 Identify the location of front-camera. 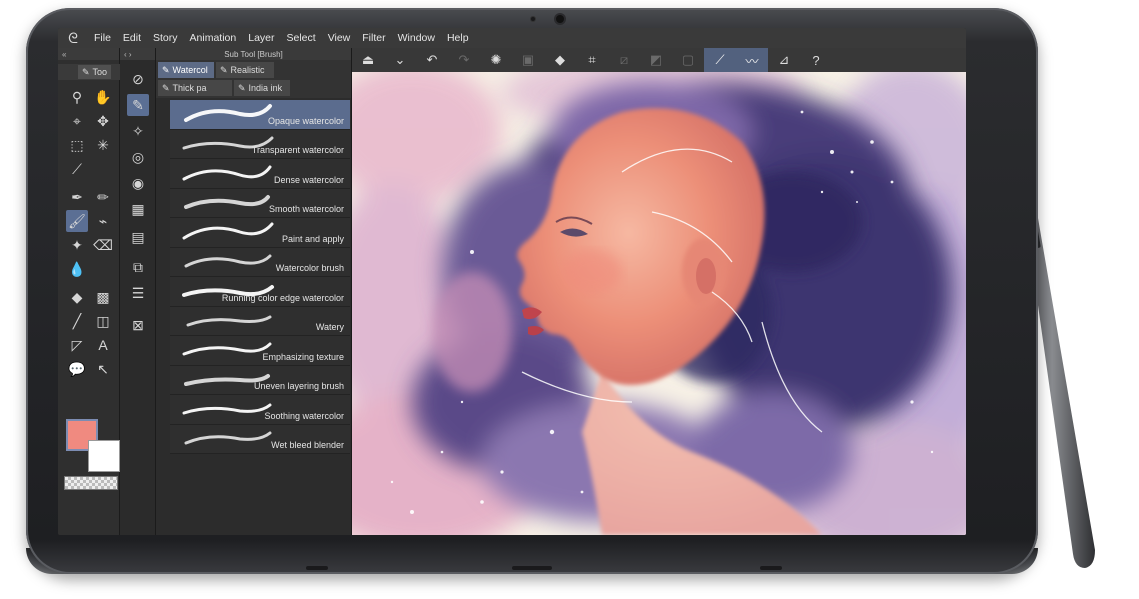
(560, 19).